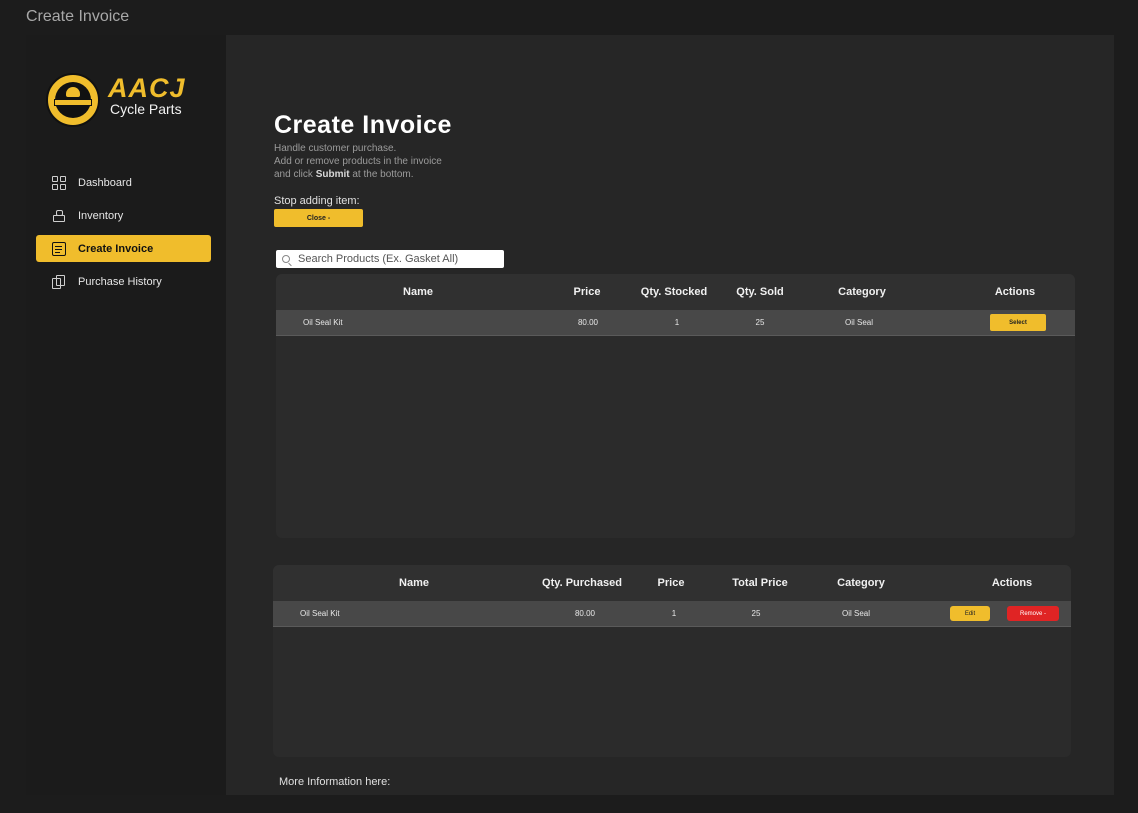 The image size is (1138, 813). Describe the element at coordinates (59, 216) in the screenshot. I see `inventory-icon` at that location.